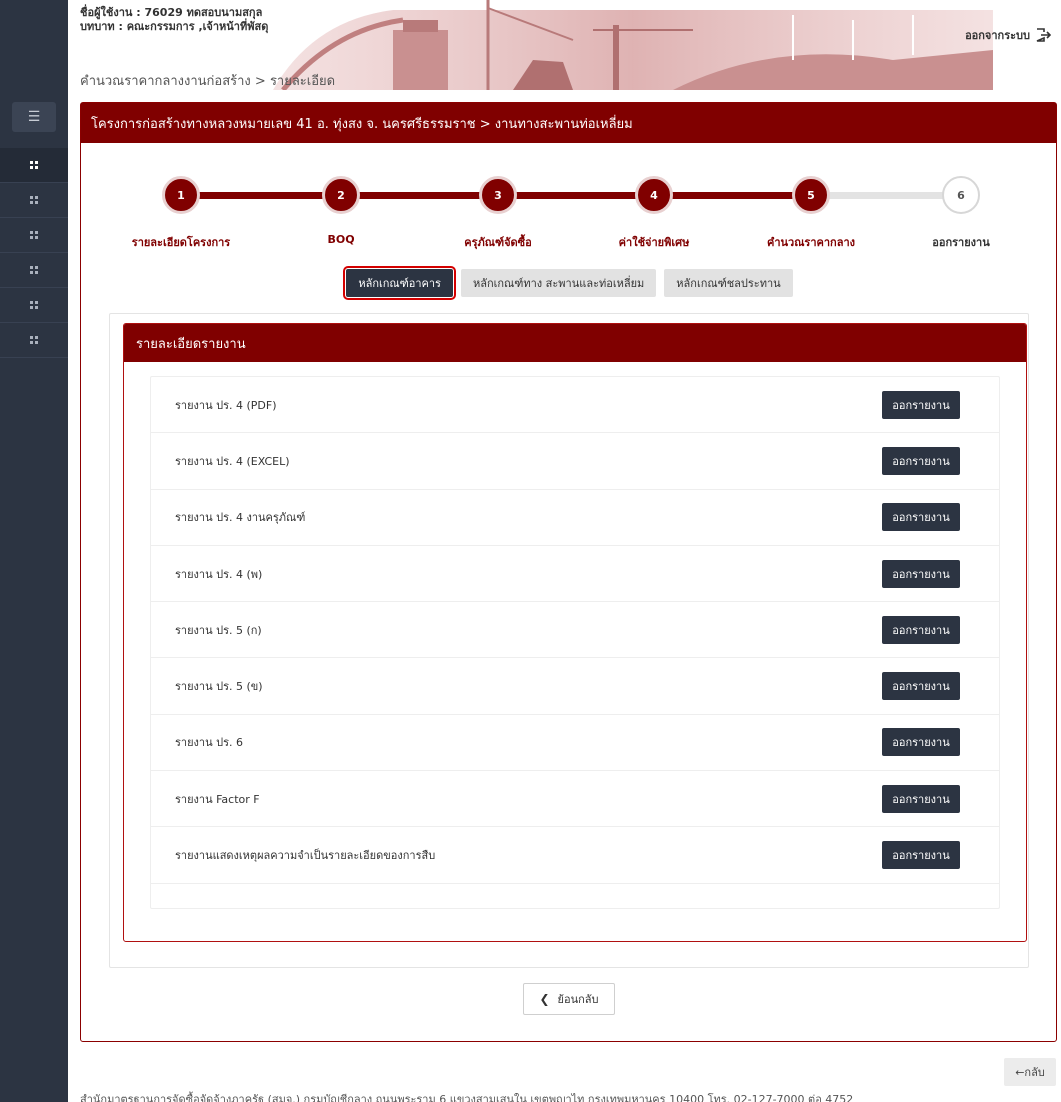  Describe the element at coordinates (218, 630) in the screenshot. I see `report-row-label: รายงาน ปร. 5 (ก)` at that location.